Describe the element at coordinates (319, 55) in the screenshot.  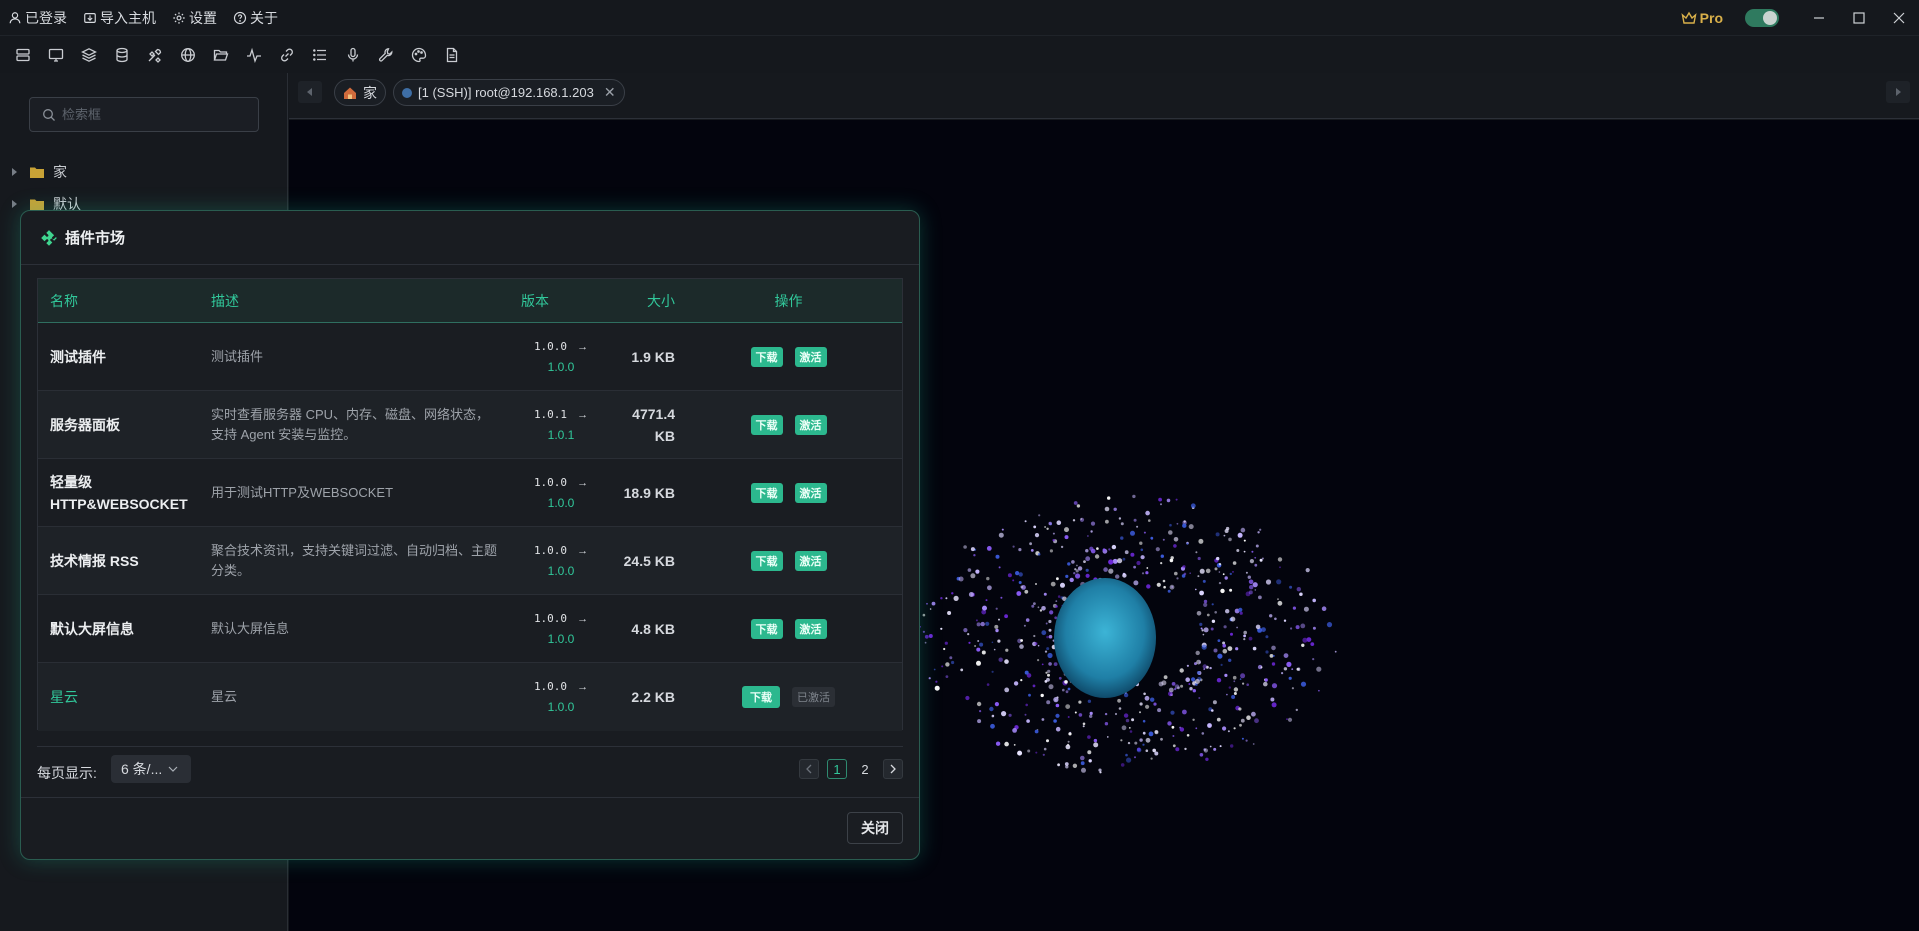
I see `tool-list` at that location.